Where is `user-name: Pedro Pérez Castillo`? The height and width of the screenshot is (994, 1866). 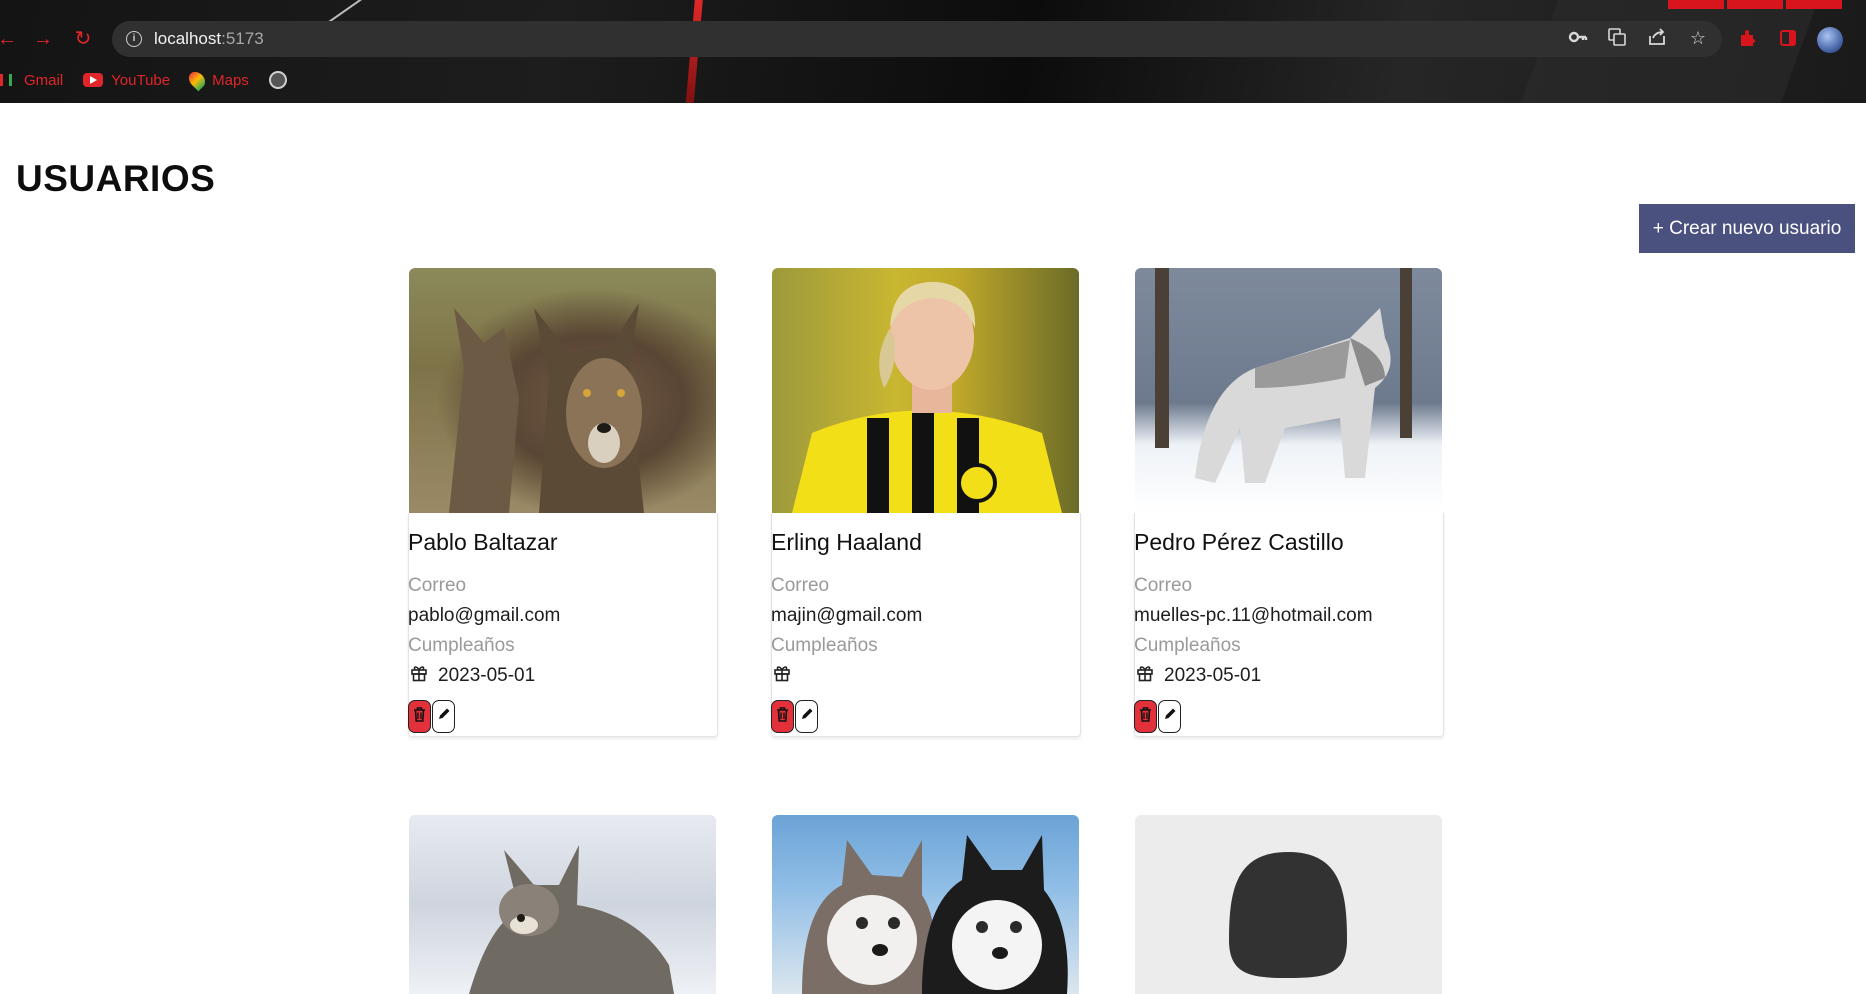 user-name: Pedro Pérez Castillo is located at coordinates (1239, 542).